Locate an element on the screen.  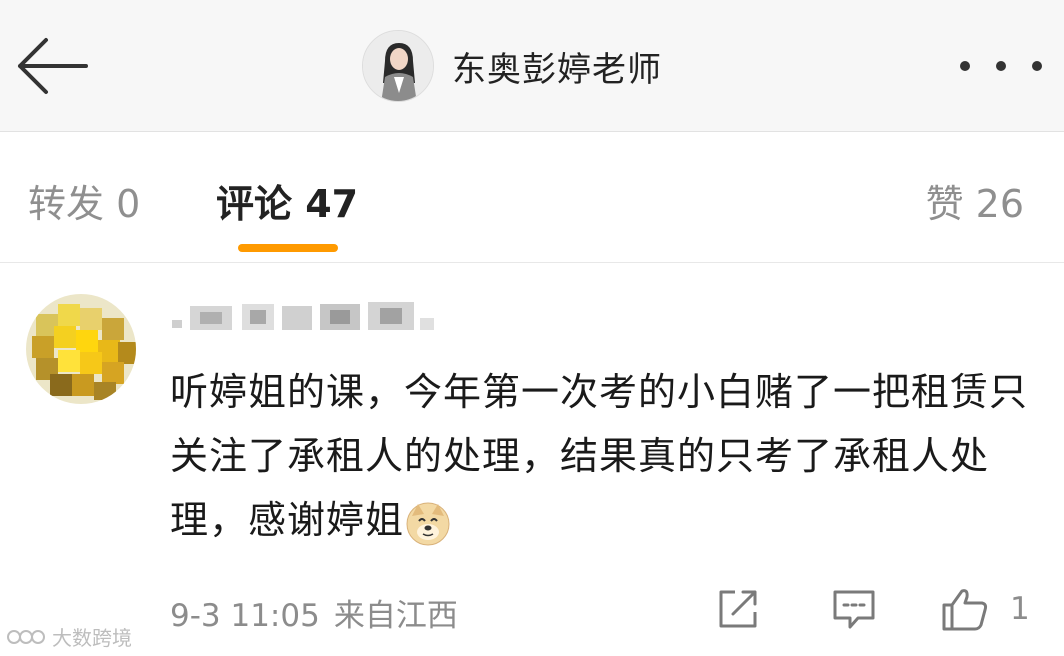
tab-reposts: 转发 0 is located at coordinates (84, 200).